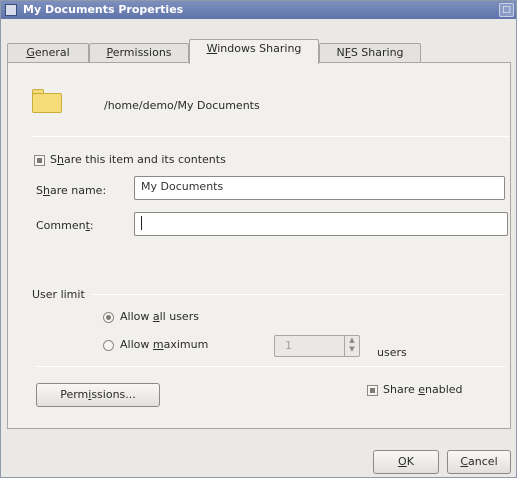 The width and height of the screenshot is (517, 478). I want to click on share-enabled-label: Share enabled, so click(423, 389).